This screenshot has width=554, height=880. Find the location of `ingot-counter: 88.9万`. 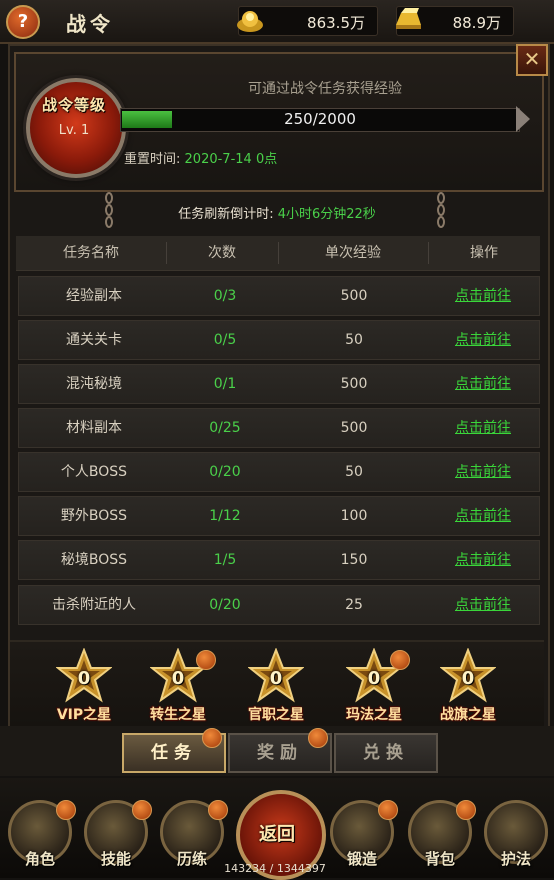

ingot-counter: 88.9万 is located at coordinates (455, 21).